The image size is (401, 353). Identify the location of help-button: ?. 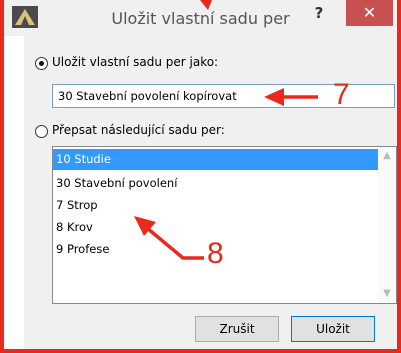
(319, 13).